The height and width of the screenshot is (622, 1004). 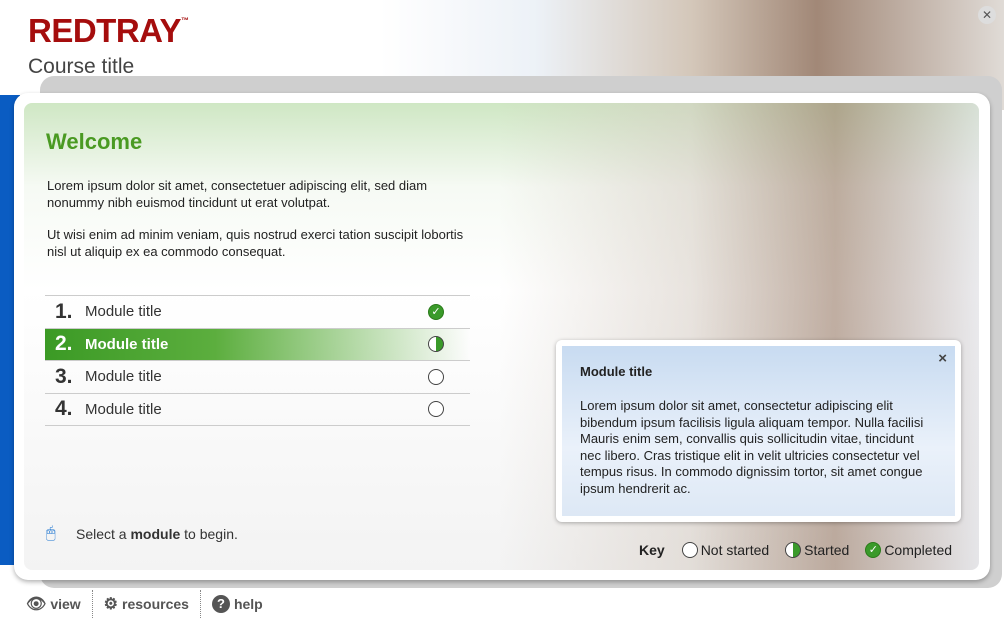 I want to click on brand-name: REDTRAY, so click(x=104, y=30).